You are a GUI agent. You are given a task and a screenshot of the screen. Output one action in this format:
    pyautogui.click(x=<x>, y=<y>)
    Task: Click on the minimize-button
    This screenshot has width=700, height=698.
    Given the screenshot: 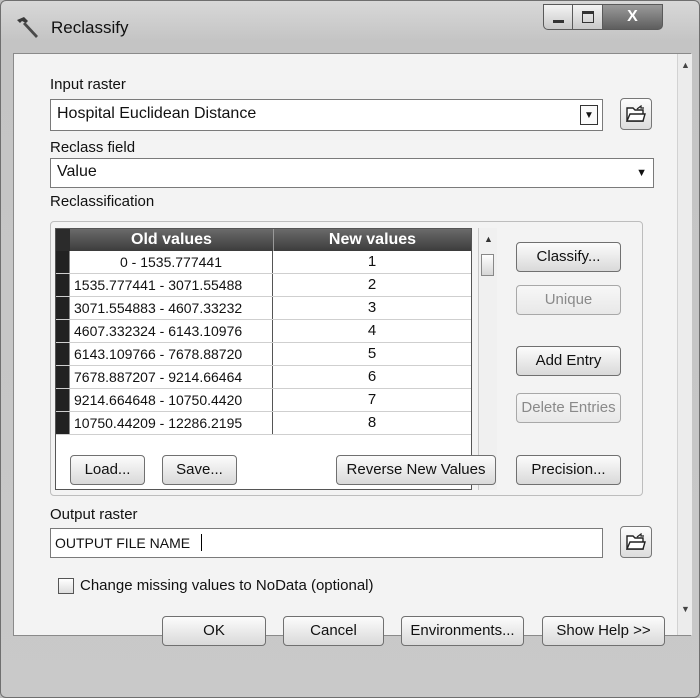 What is the action you would take?
    pyautogui.click(x=558, y=17)
    